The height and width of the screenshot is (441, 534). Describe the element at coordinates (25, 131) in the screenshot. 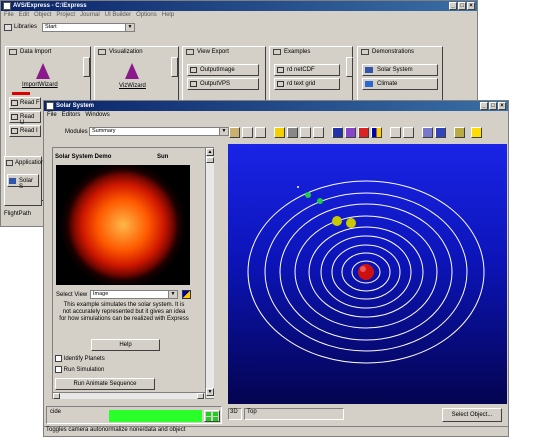

I see `read-i-item: Read I` at that location.